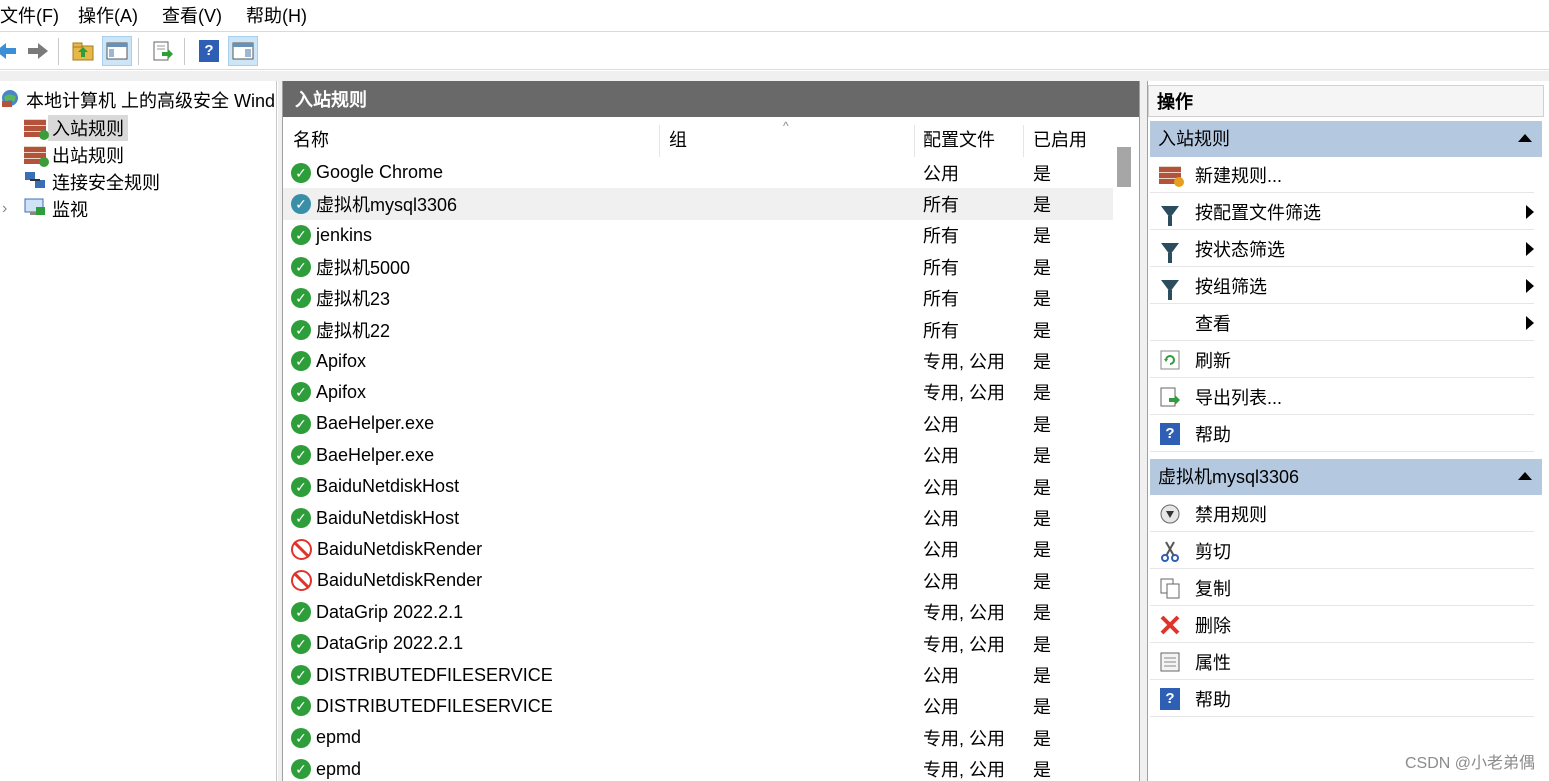  What do you see at coordinates (1342, 662) in the screenshot?
I see `action-item: 属性` at bounding box center [1342, 662].